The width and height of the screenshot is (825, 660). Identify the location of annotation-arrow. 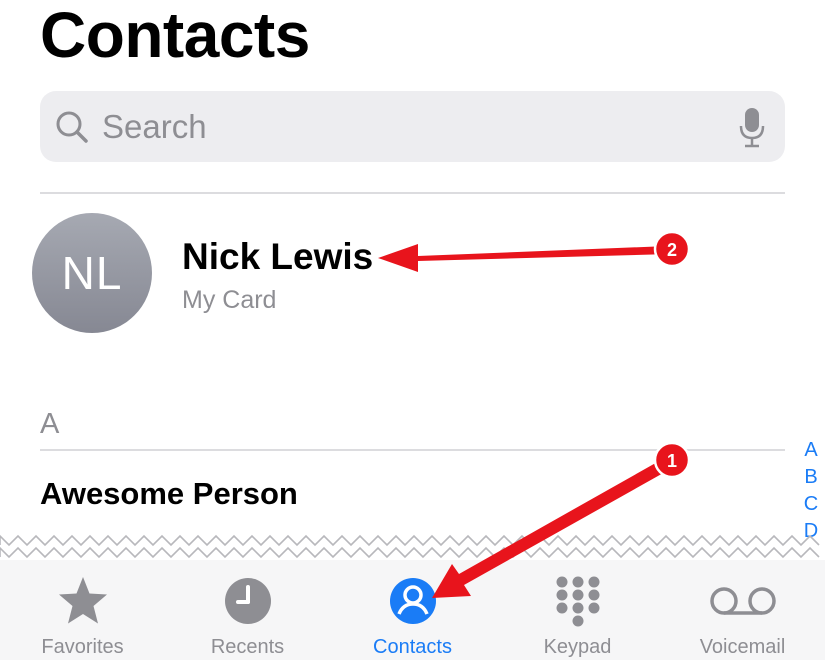
(524, 258).